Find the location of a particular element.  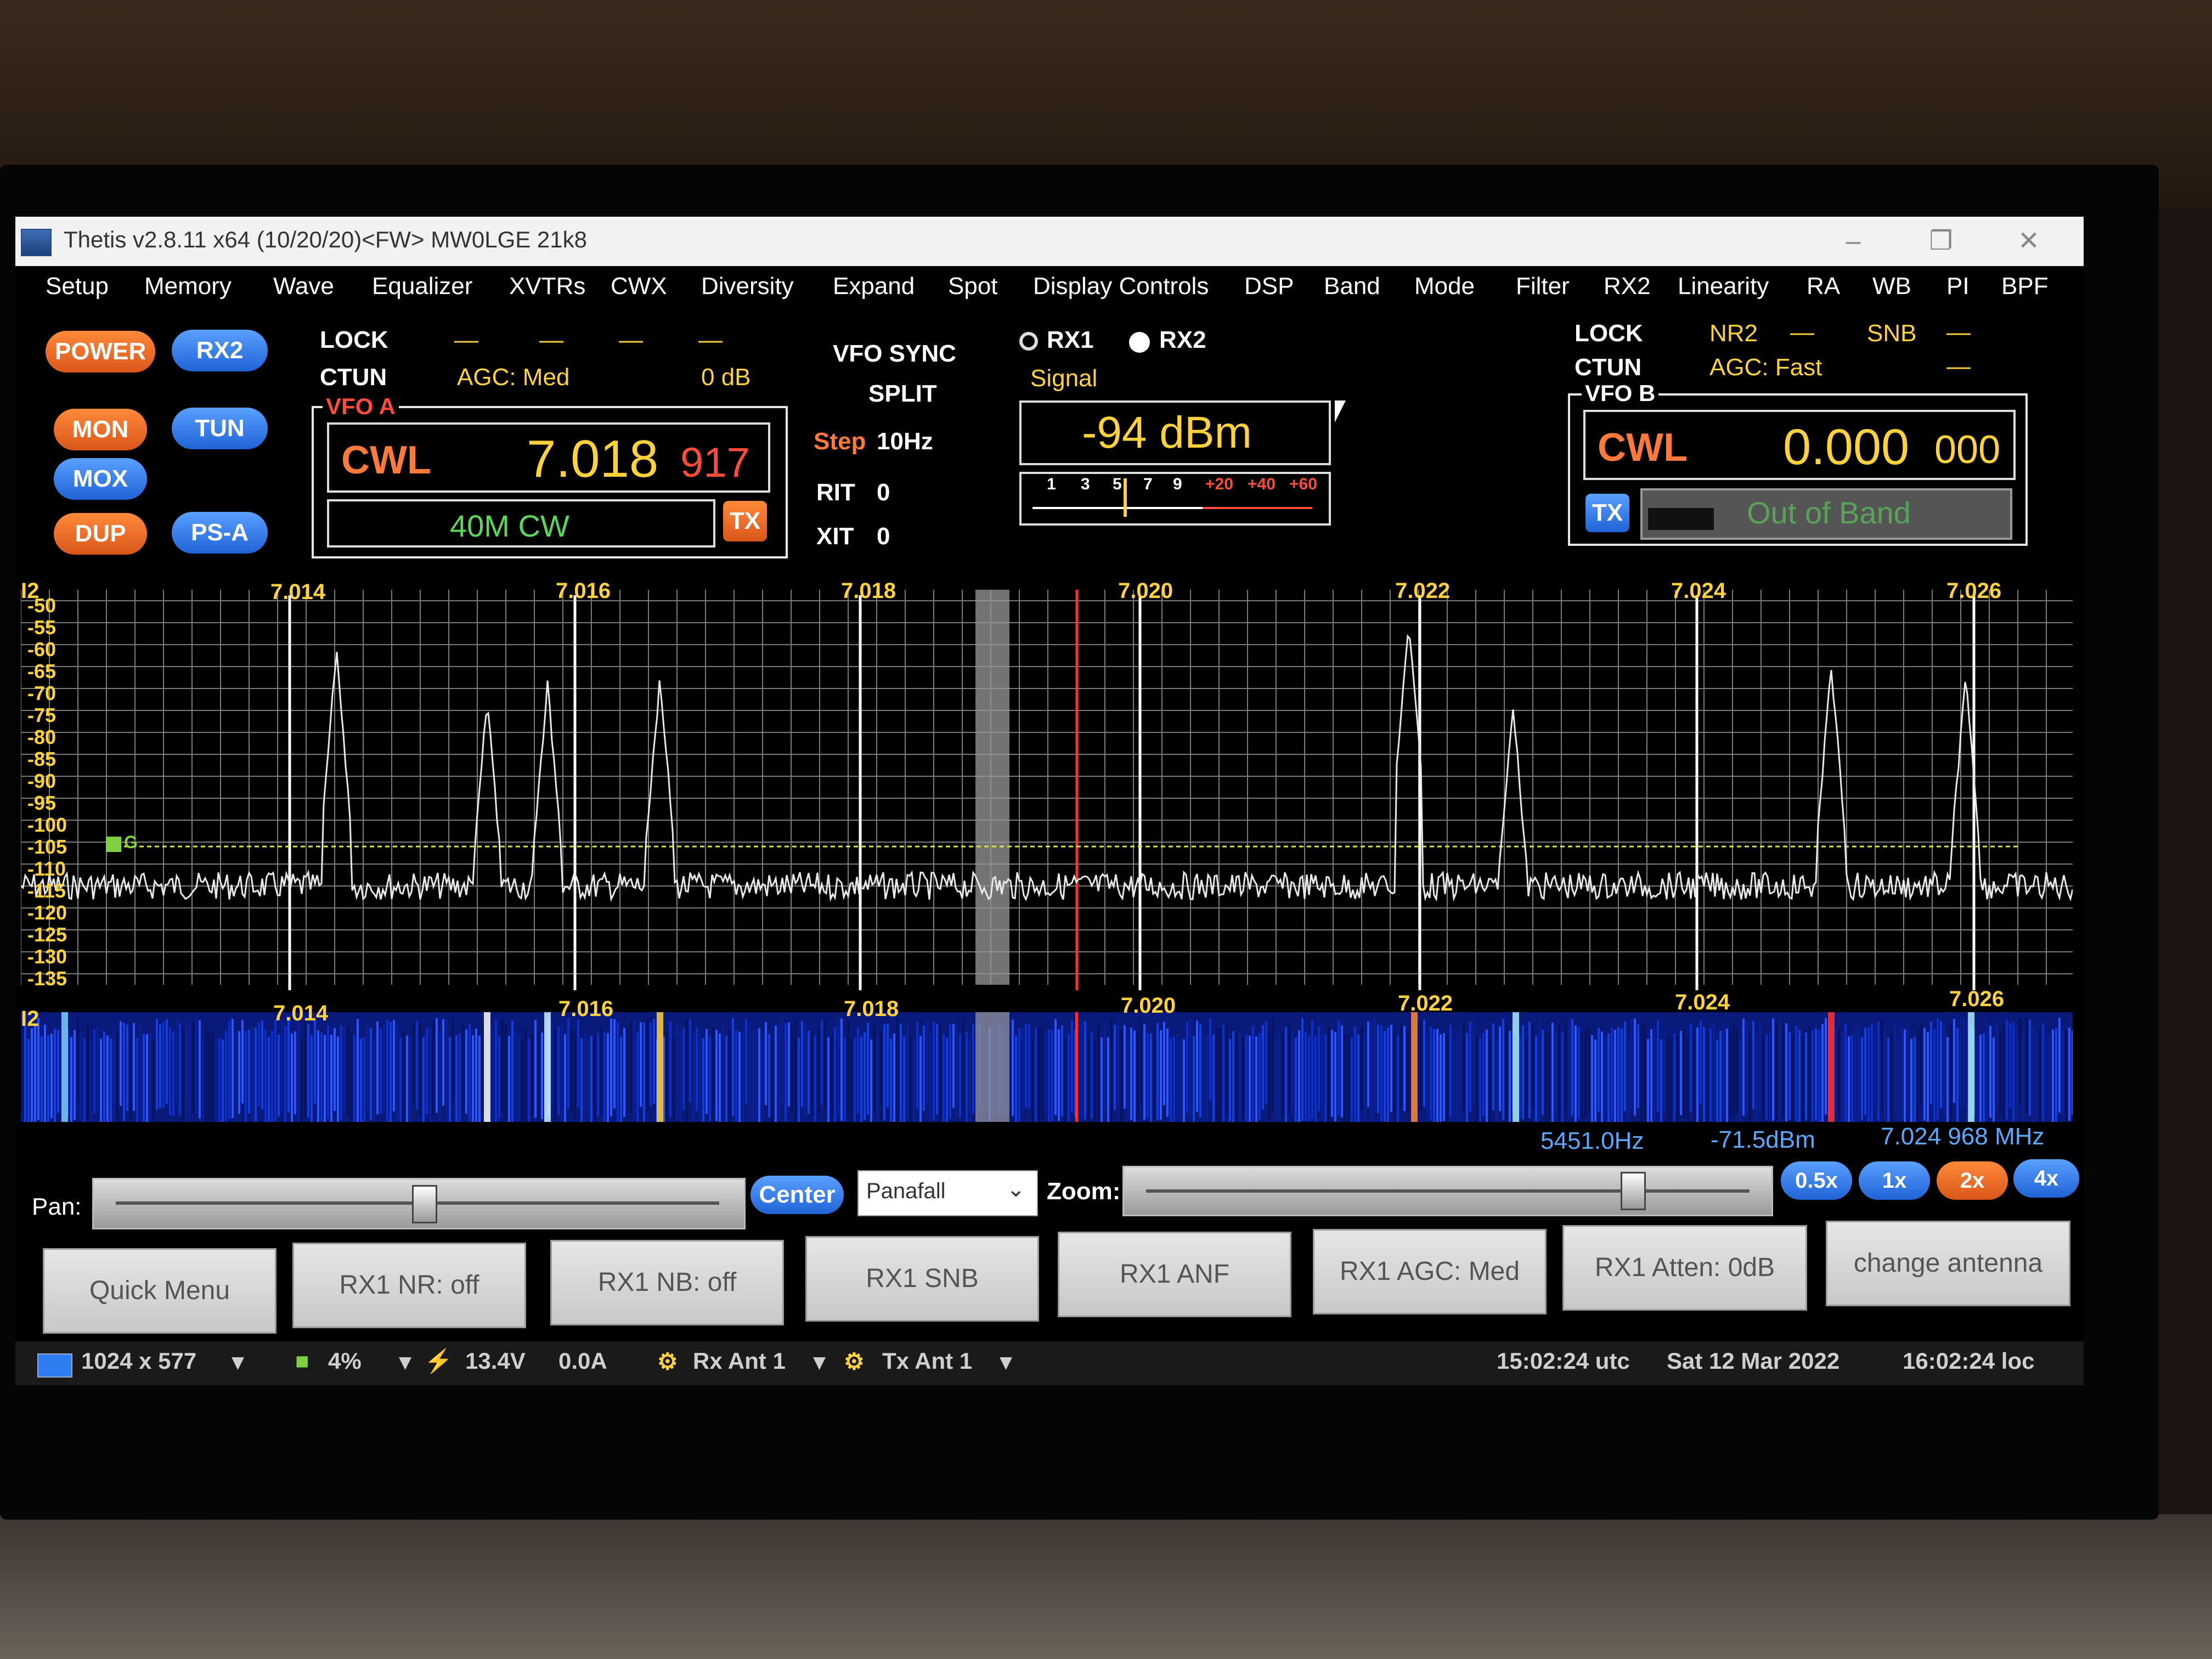

mox-button: MOX is located at coordinates (100, 479).